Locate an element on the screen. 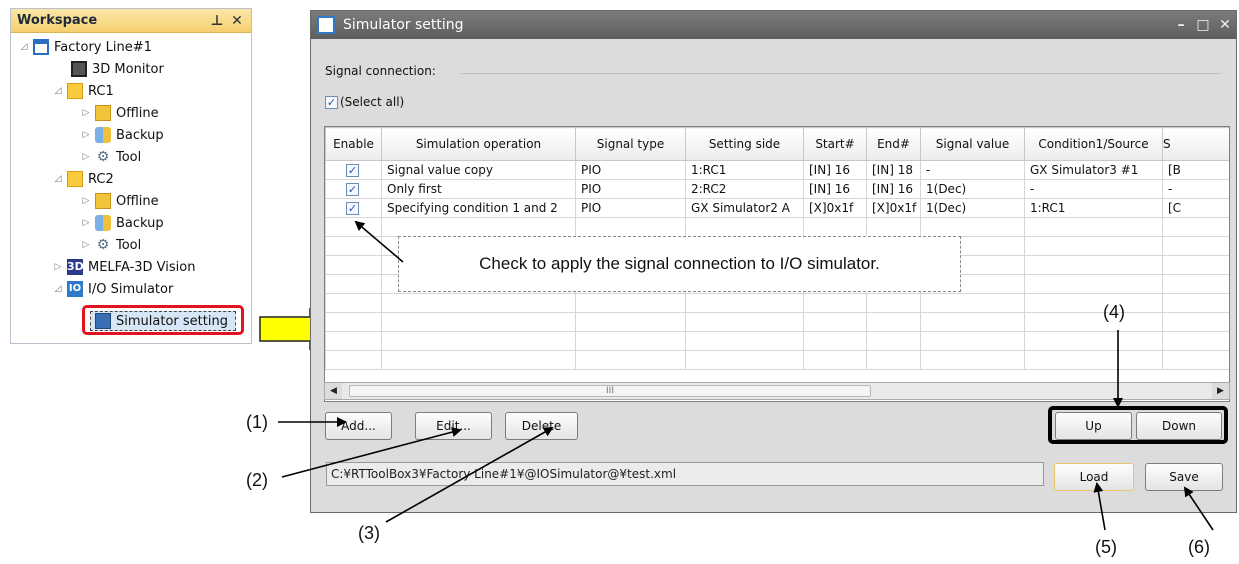 The height and width of the screenshot is (564, 1239). workspace-title: Workspace is located at coordinates (57, 20).